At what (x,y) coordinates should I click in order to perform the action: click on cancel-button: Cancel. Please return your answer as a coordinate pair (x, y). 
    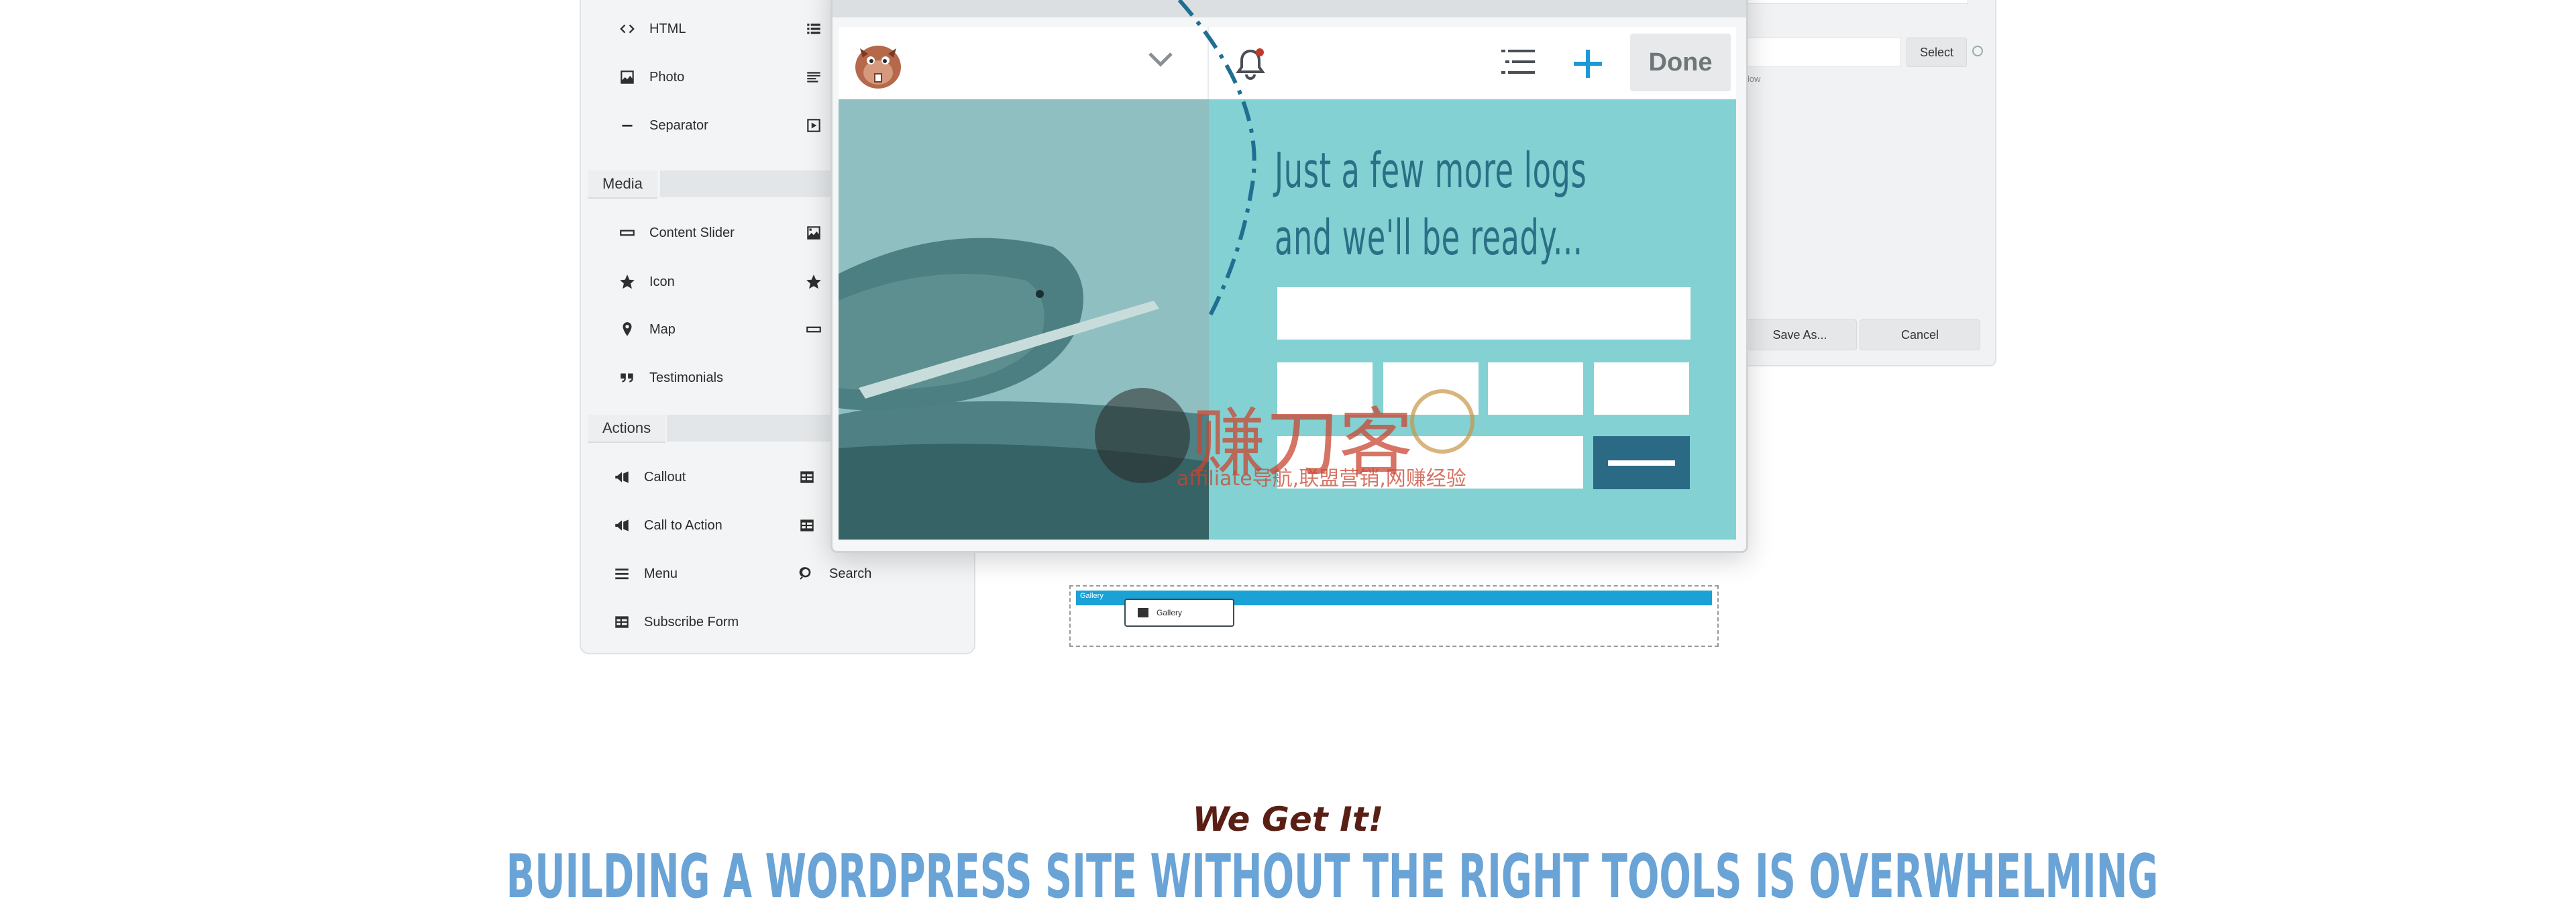
    Looking at the image, I should click on (1920, 334).